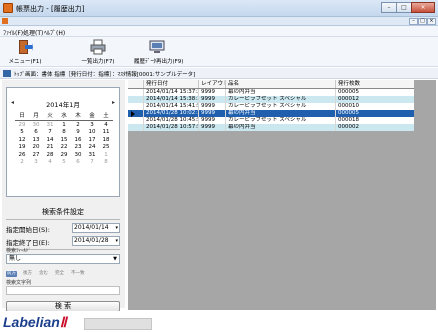  Describe the element at coordinates (25, 52) in the screenshot. I see `menu-tool-button: メニュー(F1)` at that location.